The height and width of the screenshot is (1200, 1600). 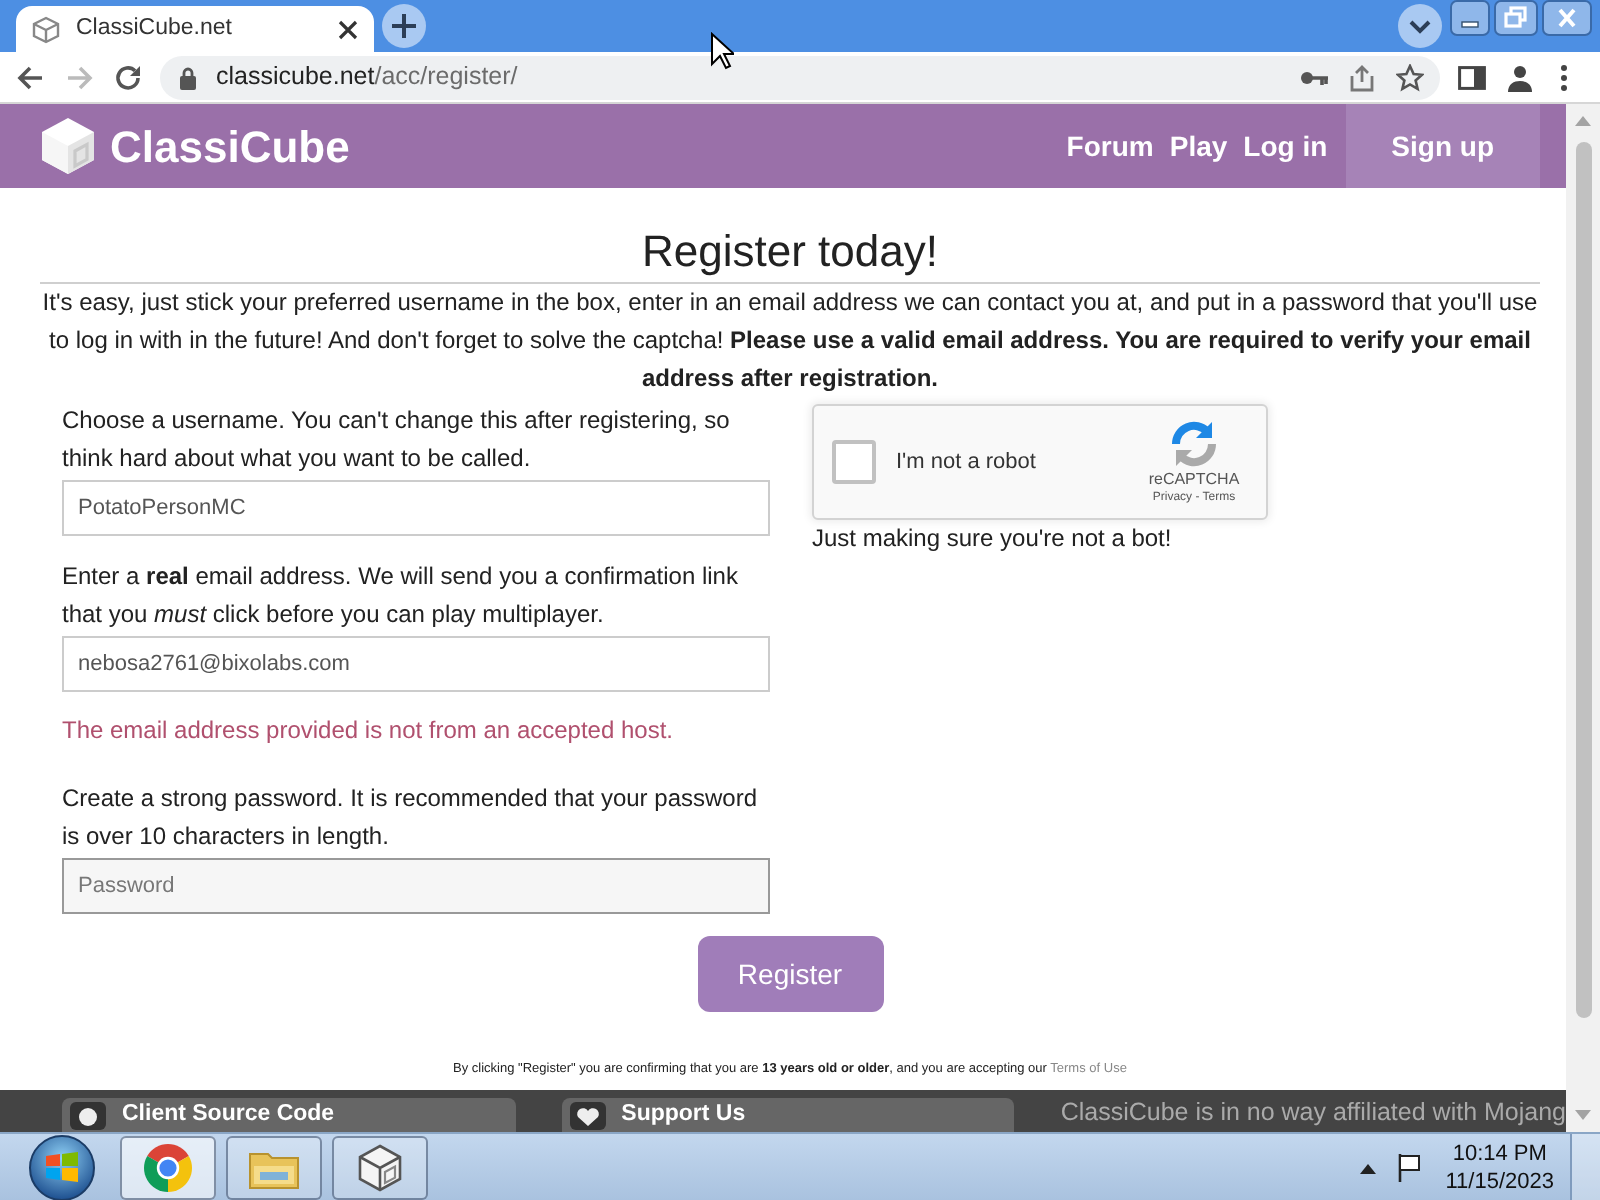 What do you see at coordinates (993, 539) in the screenshot?
I see `captcha-note: Just making sure you're not a bot!` at bounding box center [993, 539].